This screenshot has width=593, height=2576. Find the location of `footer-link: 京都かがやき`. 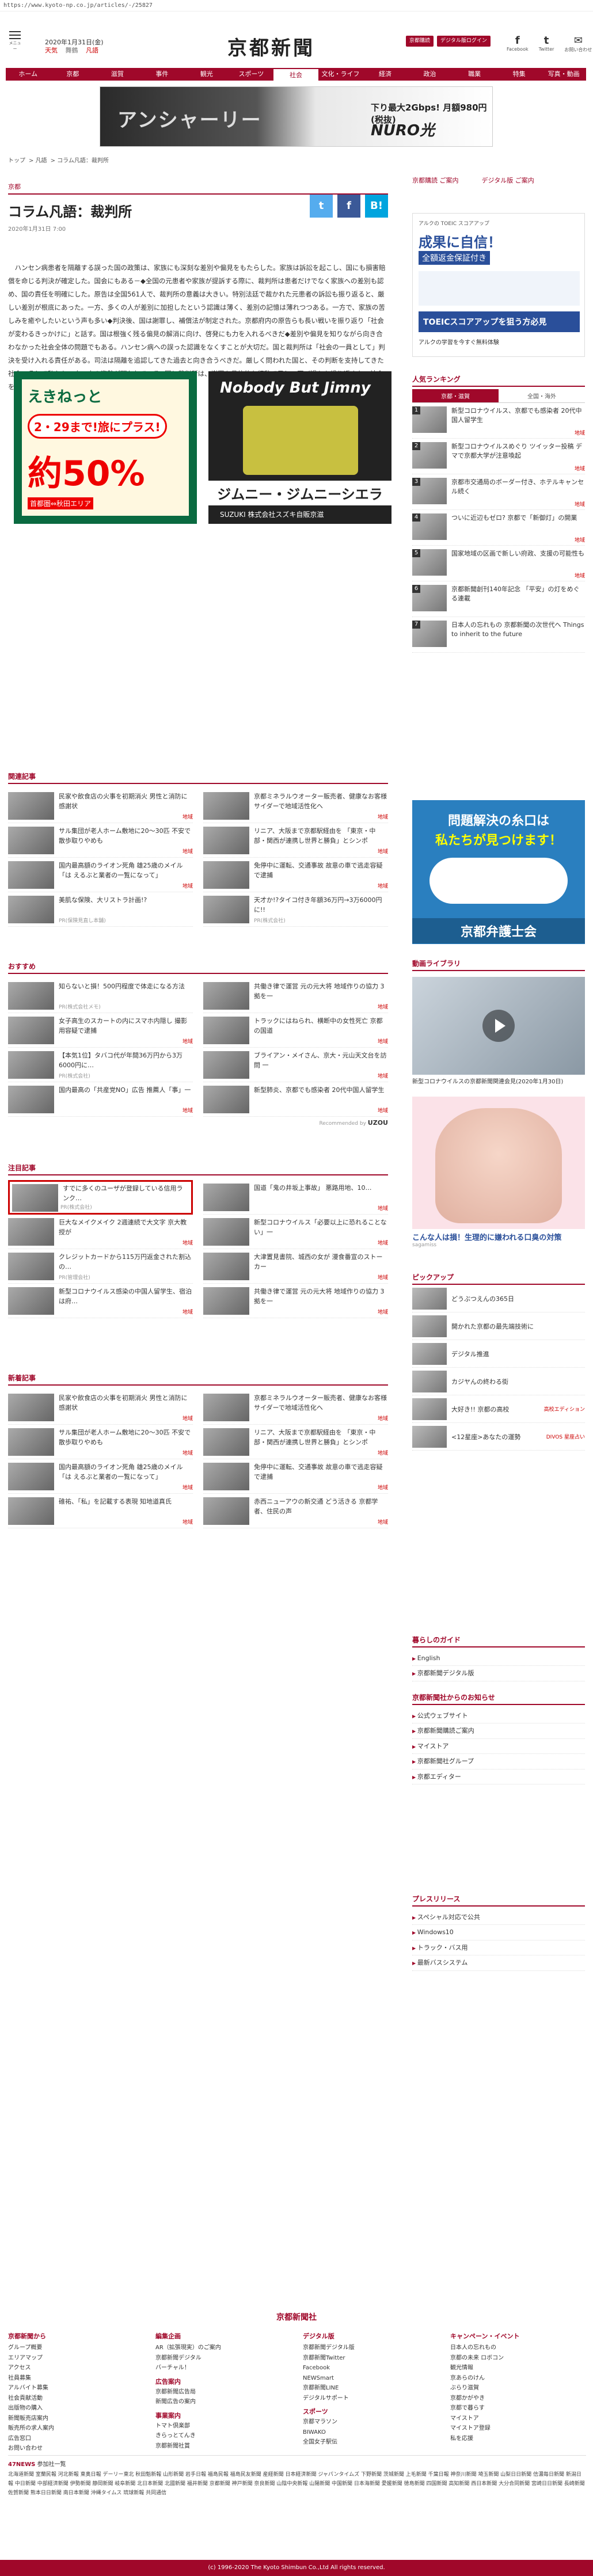

footer-link: 京都かがやき is located at coordinates (518, 2399).